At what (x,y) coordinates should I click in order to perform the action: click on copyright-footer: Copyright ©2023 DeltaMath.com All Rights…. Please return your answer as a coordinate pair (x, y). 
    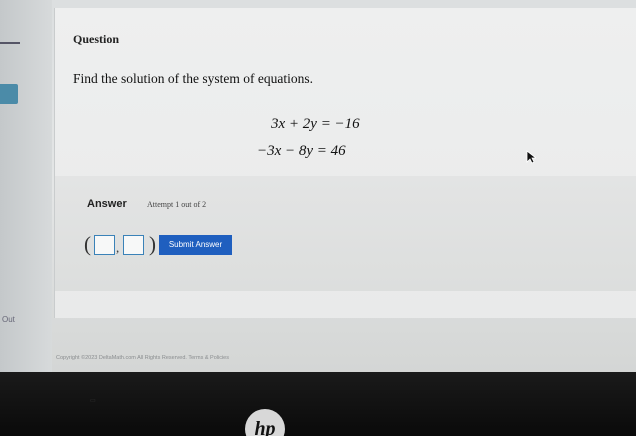
    Looking at the image, I should click on (142, 358).